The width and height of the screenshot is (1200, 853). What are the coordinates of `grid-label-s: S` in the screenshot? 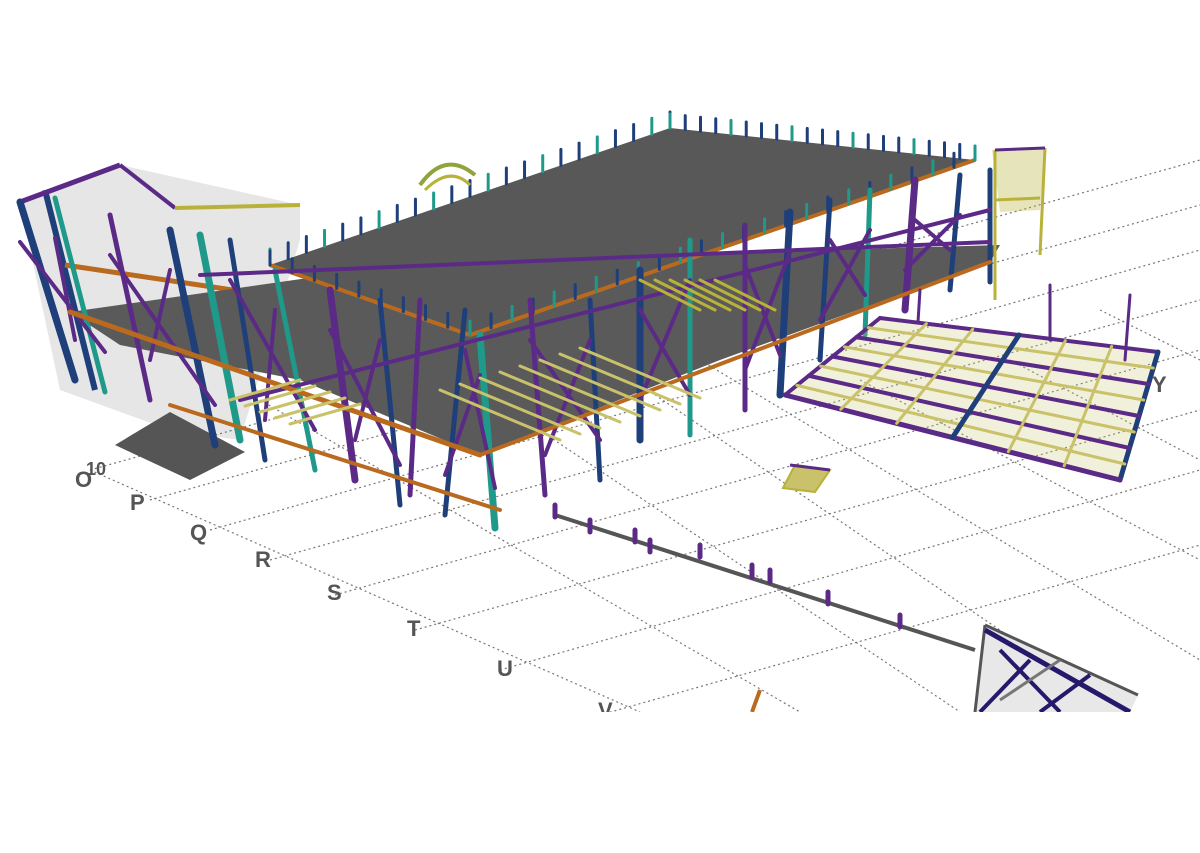 It's located at (334, 592).